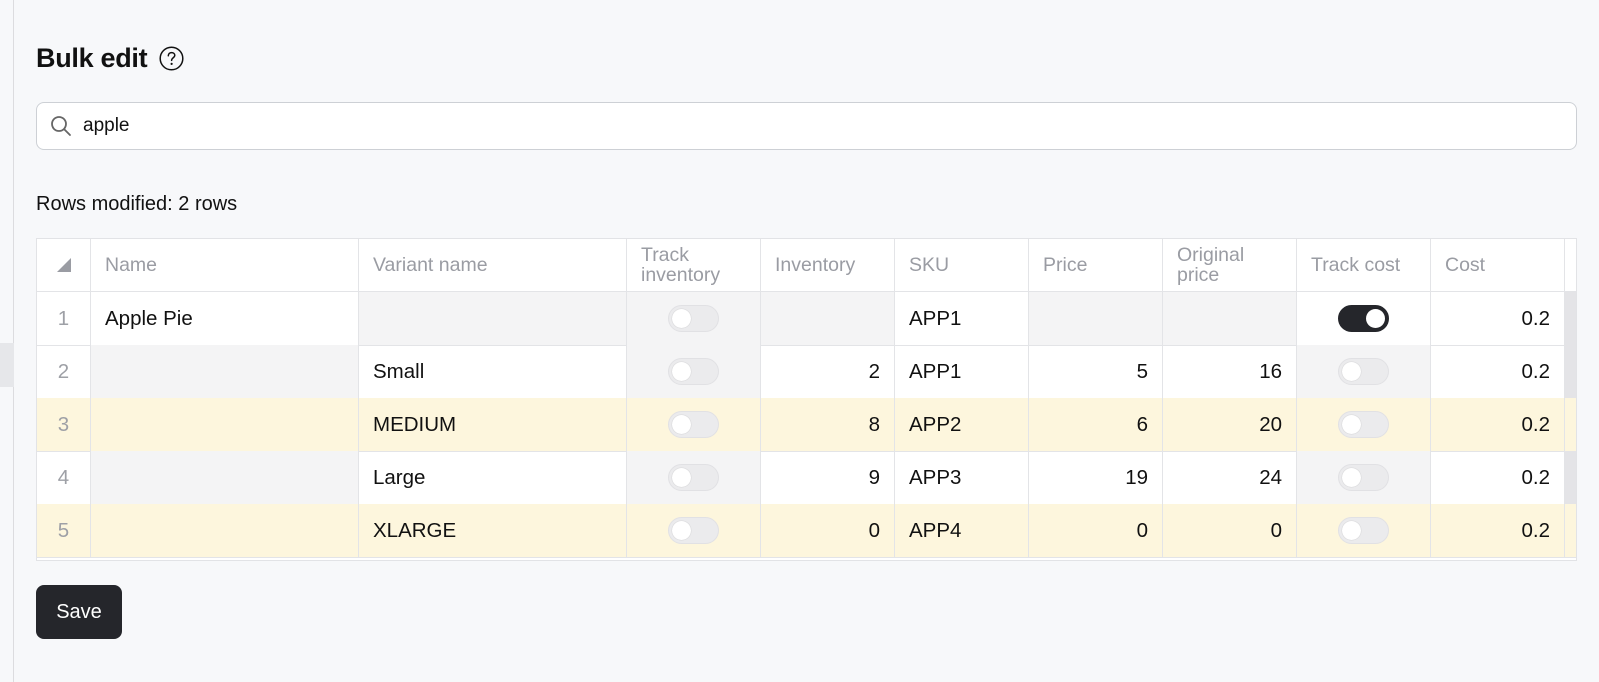 The image size is (1599, 682). Describe the element at coordinates (1096, 319) in the screenshot. I see `cell-price` at that location.